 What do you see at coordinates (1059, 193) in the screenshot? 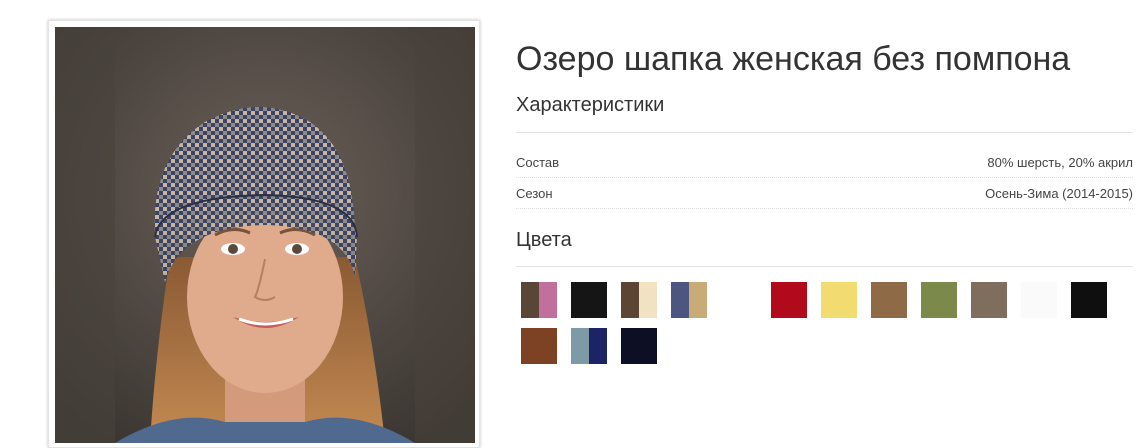
I see `spec-value: Осень-Зима (2014-2015)` at bounding box center [1059, 193].